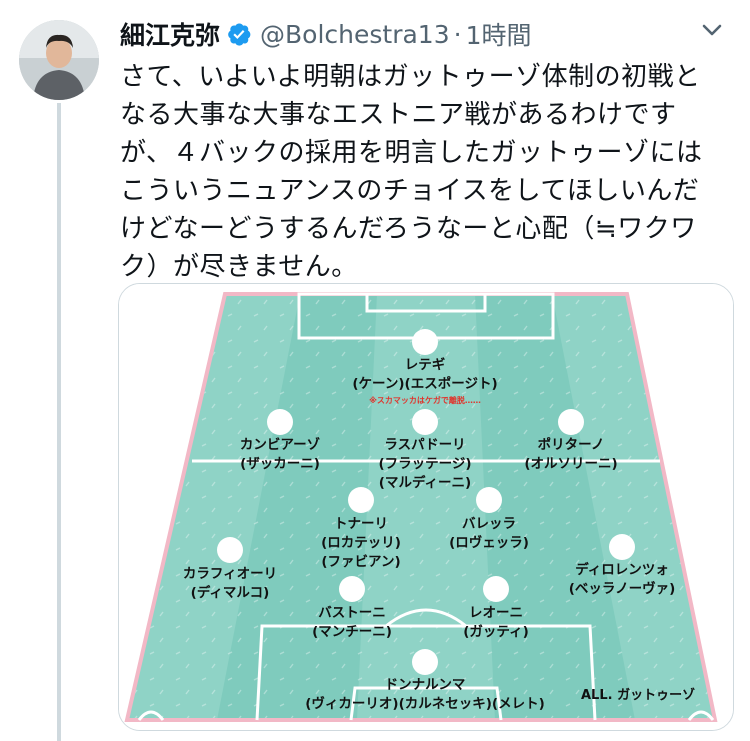  What do you see at coordinates (570, 455) in the screenshot?
I see `player-label-rw: ポリターノ (オルソリーニ)` at bounding box center [570, 455].